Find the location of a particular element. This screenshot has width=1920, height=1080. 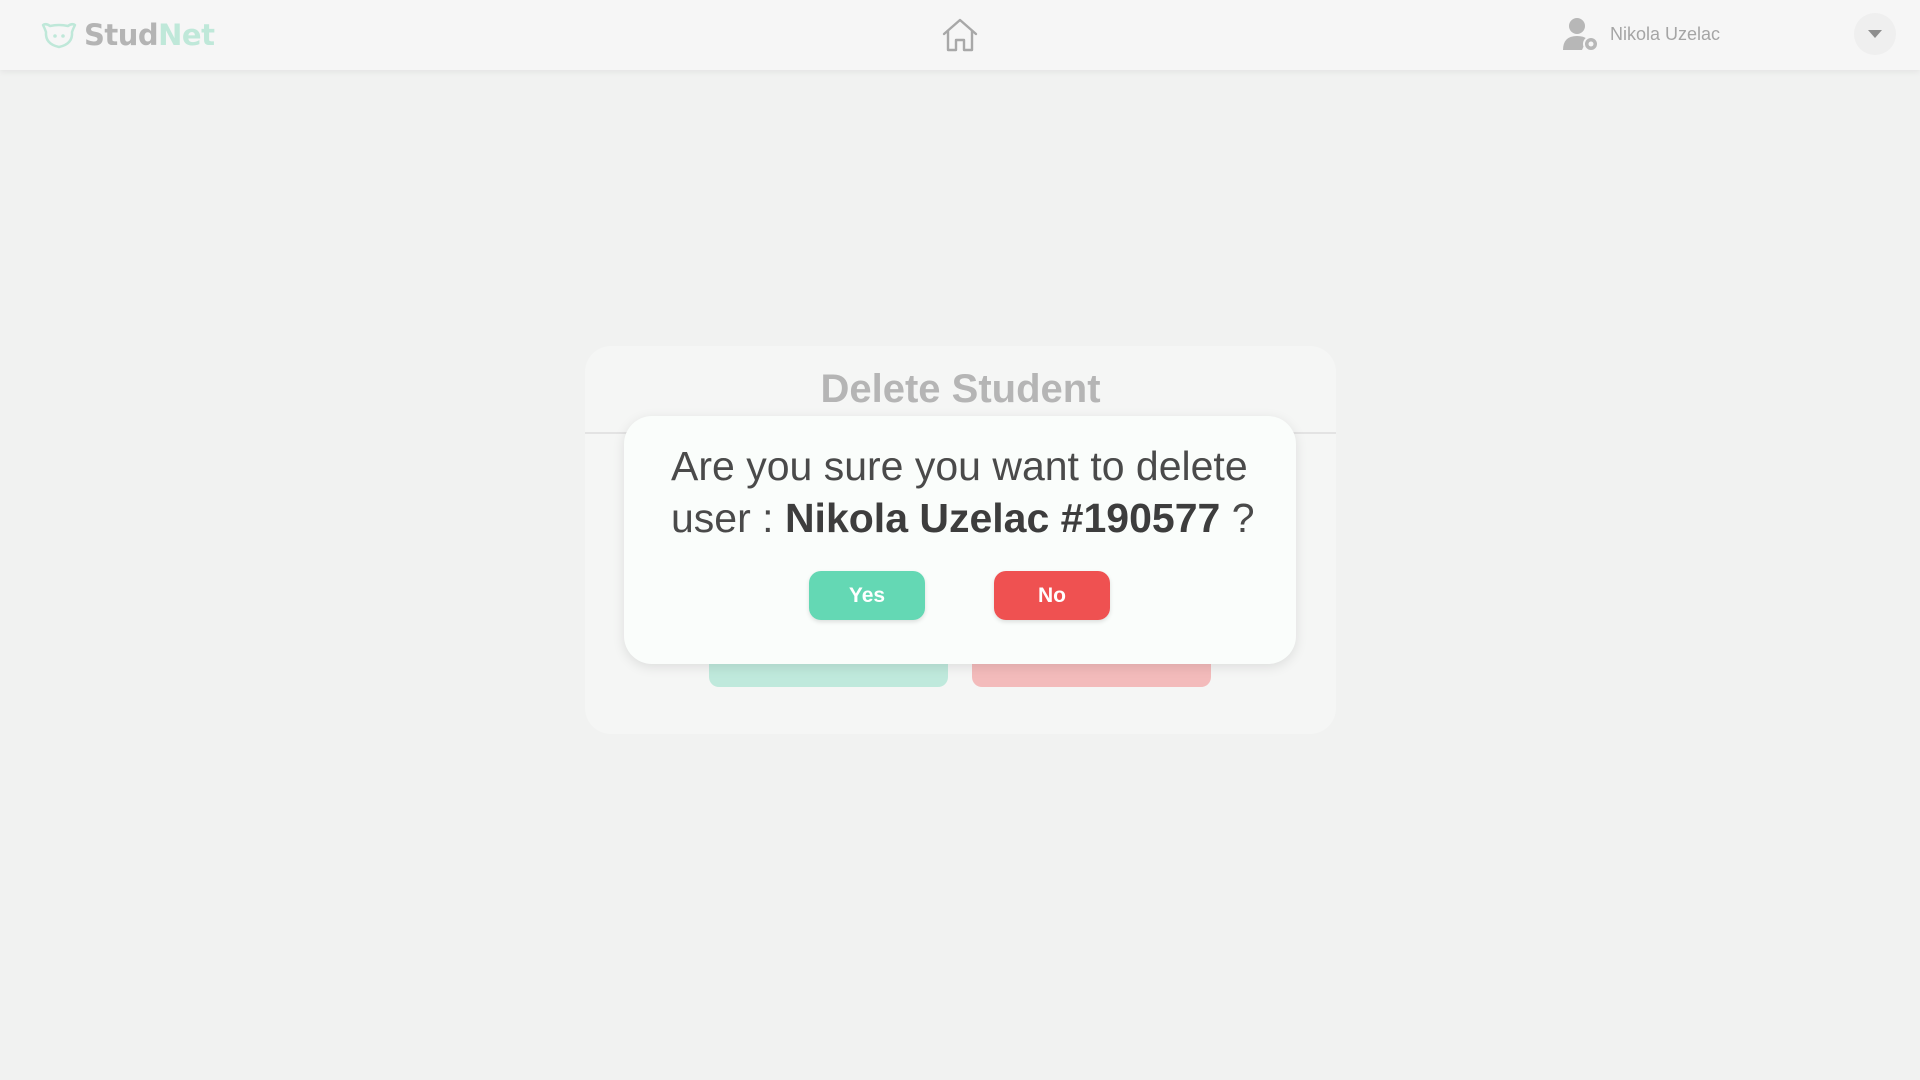

top-navbar: StudNet Nikola Uzelac is located at coordinates (960, 35).